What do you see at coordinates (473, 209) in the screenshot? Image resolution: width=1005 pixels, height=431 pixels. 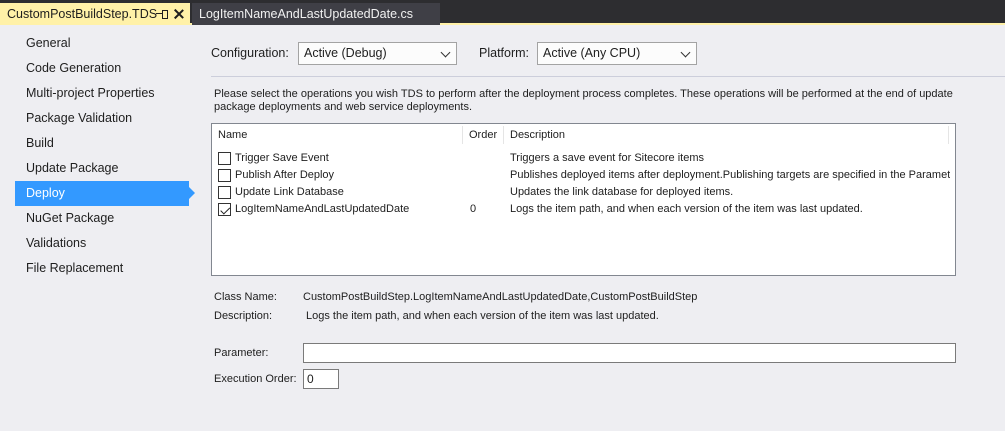 I see `list-item-order: 0` at bounding box center [473, 209].